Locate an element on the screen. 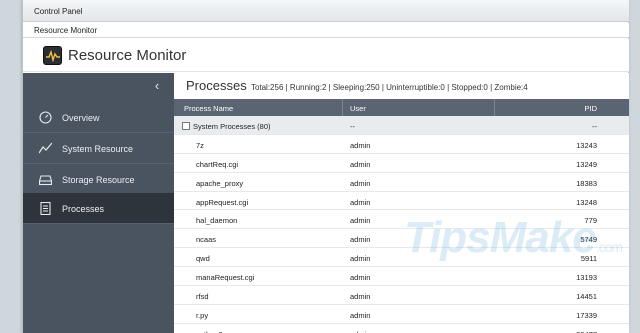 The height and width of the screenshot is (333, 640). group-user: -- is located at coordinates (352, 126).